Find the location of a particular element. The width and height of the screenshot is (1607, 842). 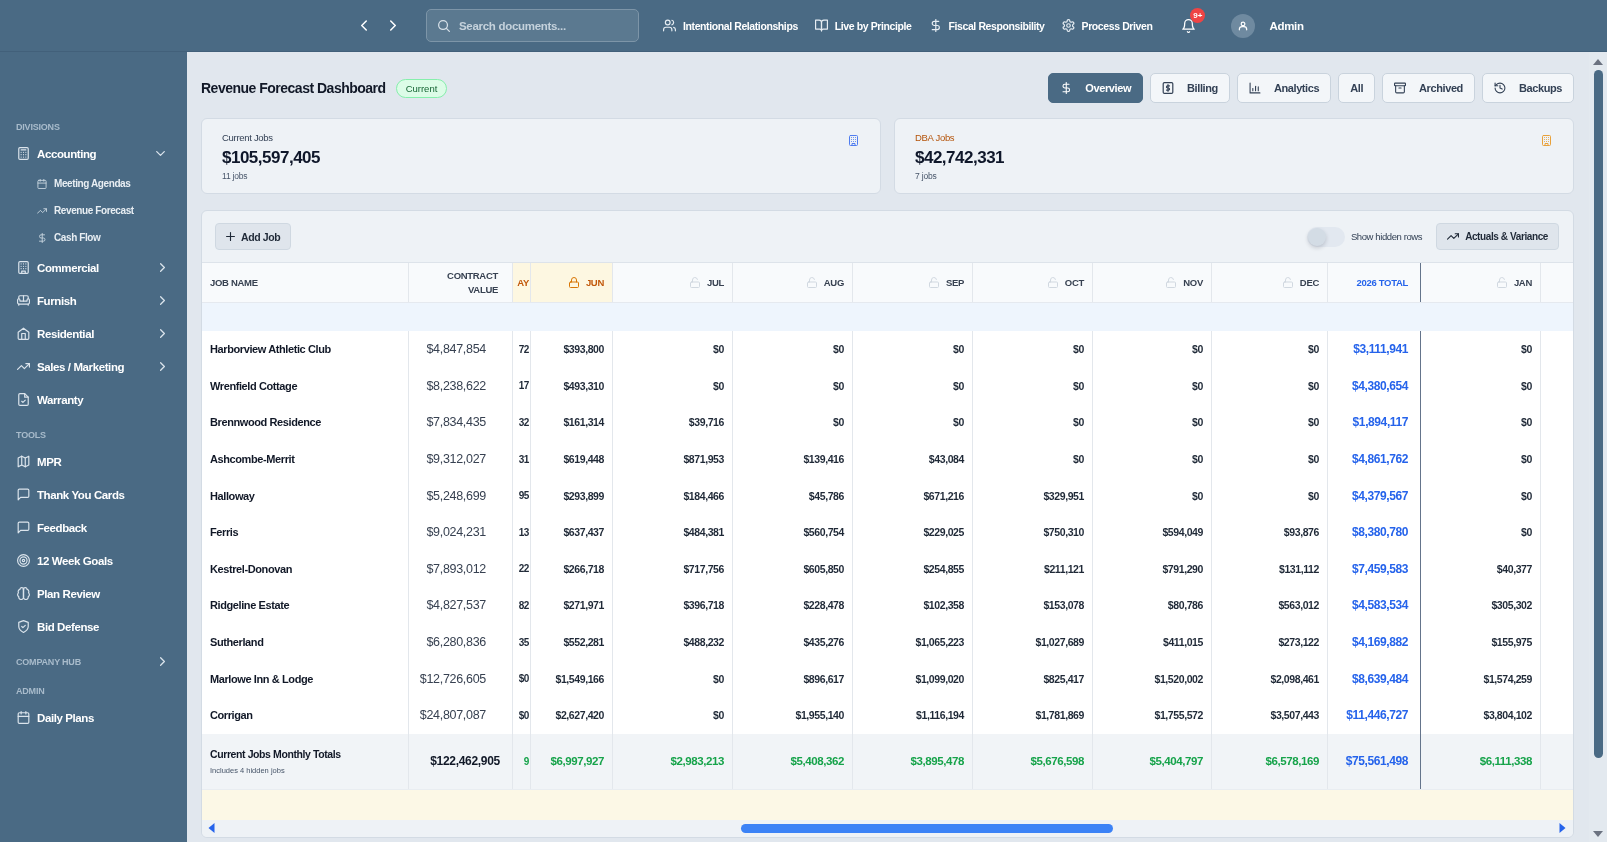

sidebar-subitem: Meeting Agendas is located at coordinates (93, 183).